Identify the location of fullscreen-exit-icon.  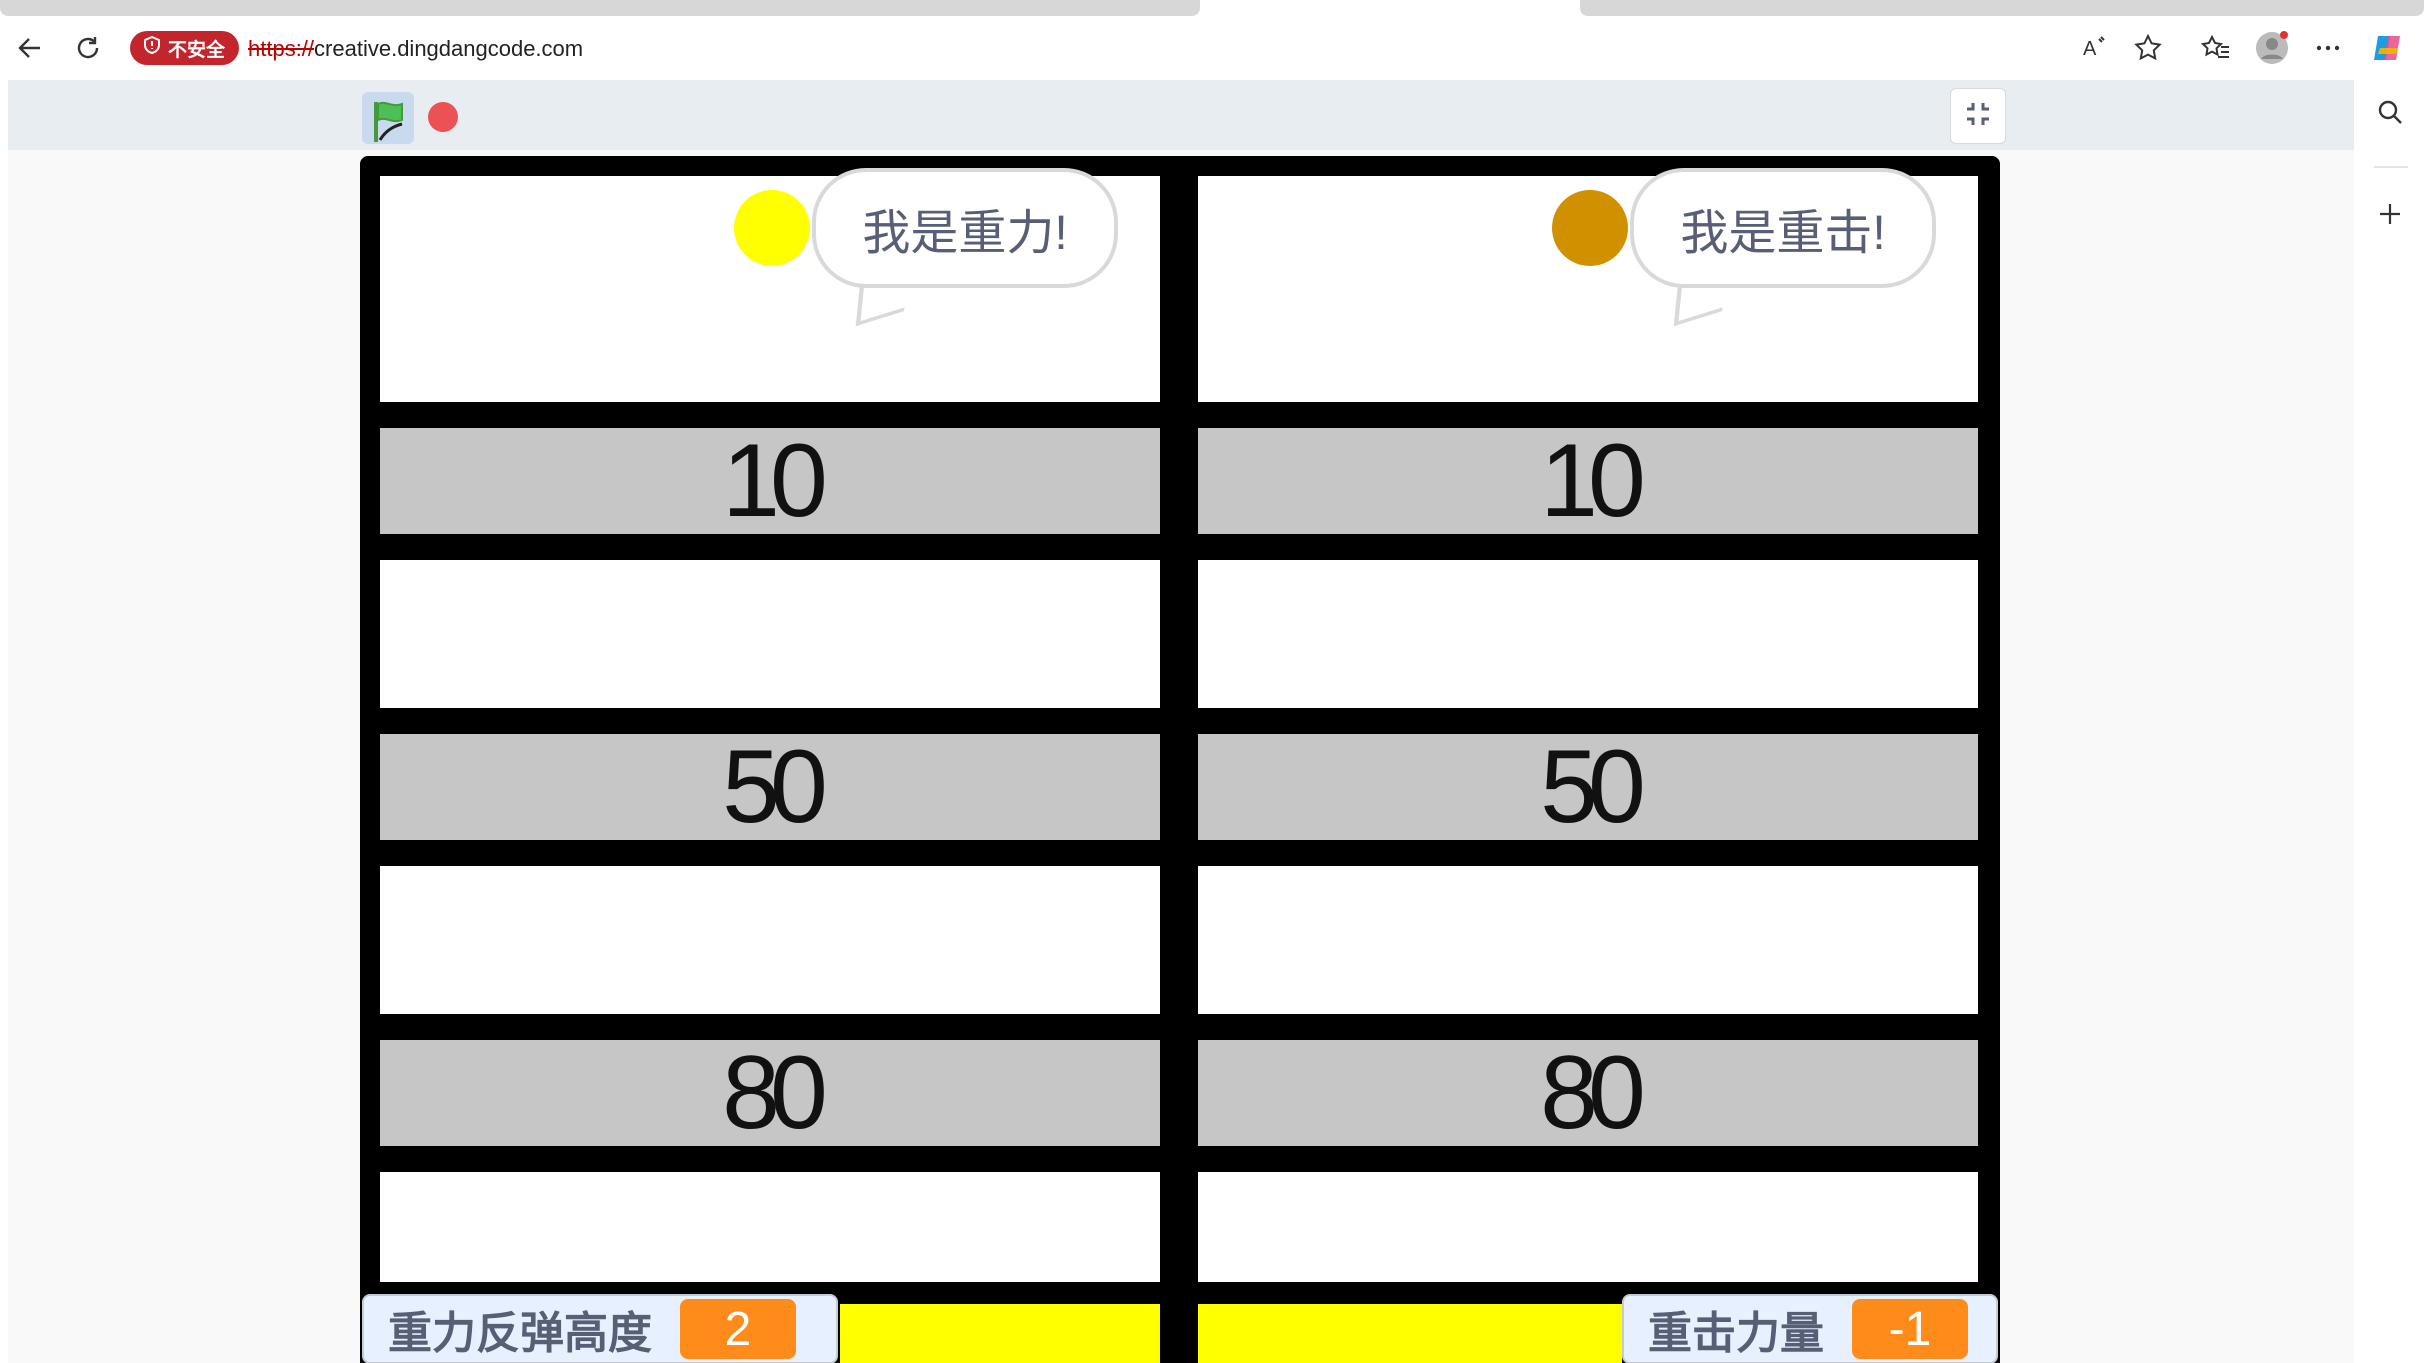
(1978, 116).